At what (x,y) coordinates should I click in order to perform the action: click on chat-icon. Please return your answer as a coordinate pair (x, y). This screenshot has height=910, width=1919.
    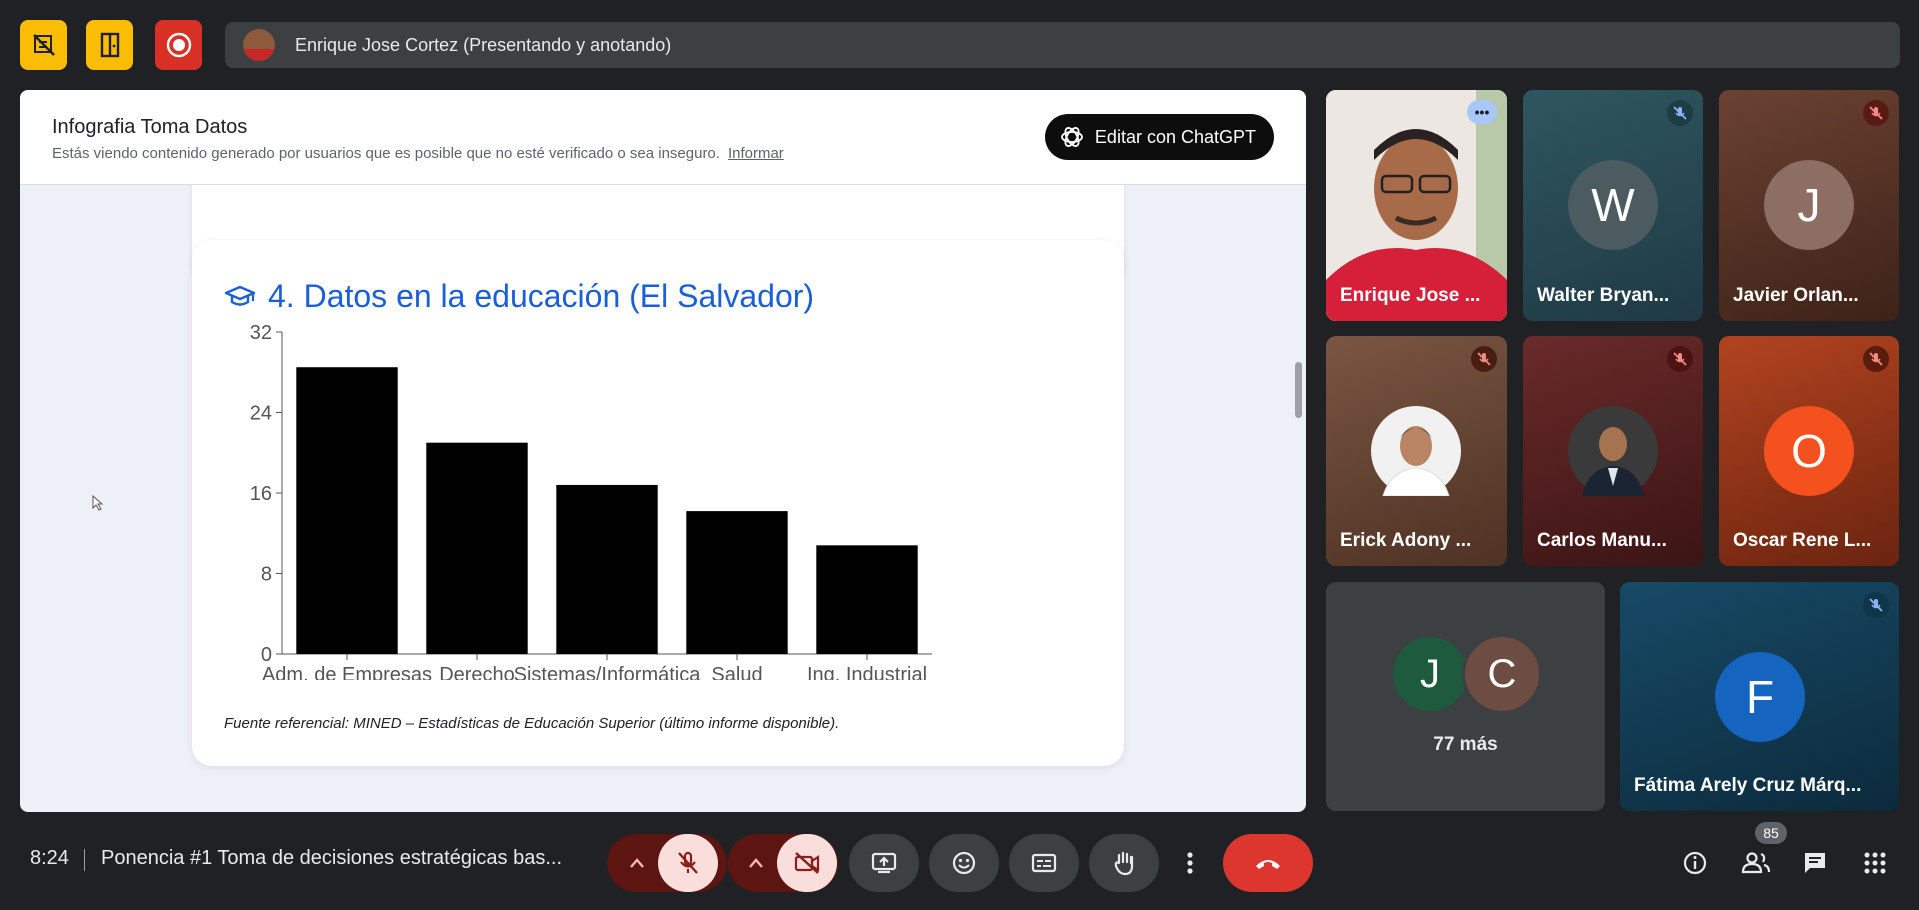
    Looking at the image, I should click on (1815, 863).